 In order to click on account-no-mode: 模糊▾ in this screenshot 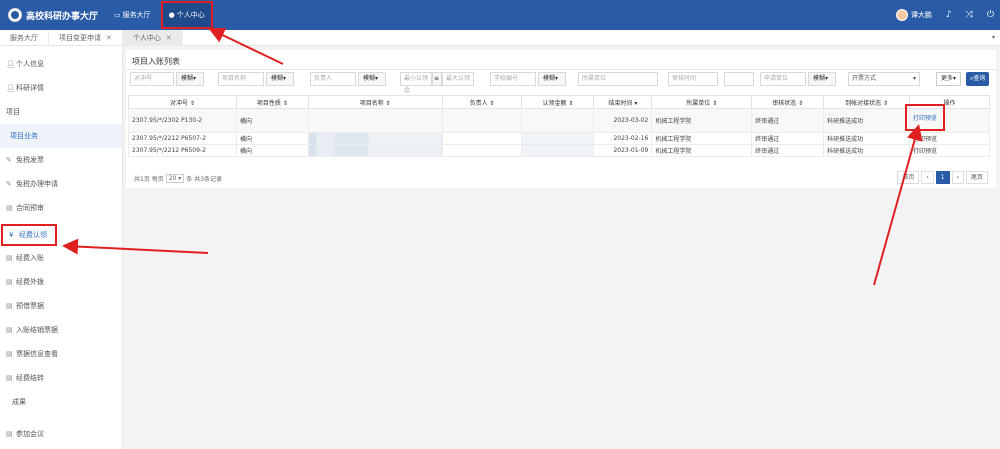, I will do `click(190, 79)`.